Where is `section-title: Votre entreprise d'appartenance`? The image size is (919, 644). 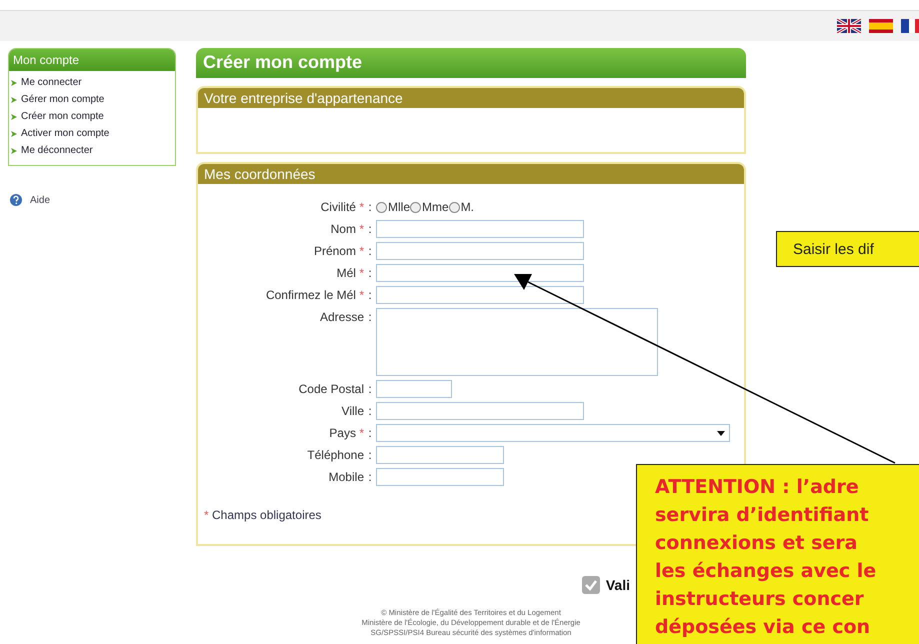
section-title: Votre entreprise d'appartenance is located at coordinates (471, 98).